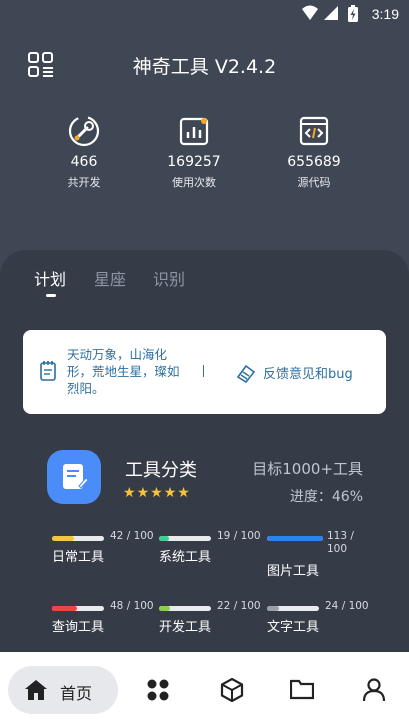  What do you see at coordinates (385, 14) in the screenshot?
I see `clock: 3:19` at bounding box center [385, 14].